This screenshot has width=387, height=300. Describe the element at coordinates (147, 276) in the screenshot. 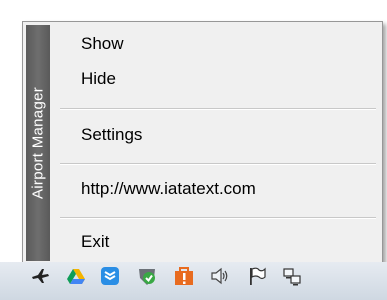

I see `security-shield-icon` at that location.